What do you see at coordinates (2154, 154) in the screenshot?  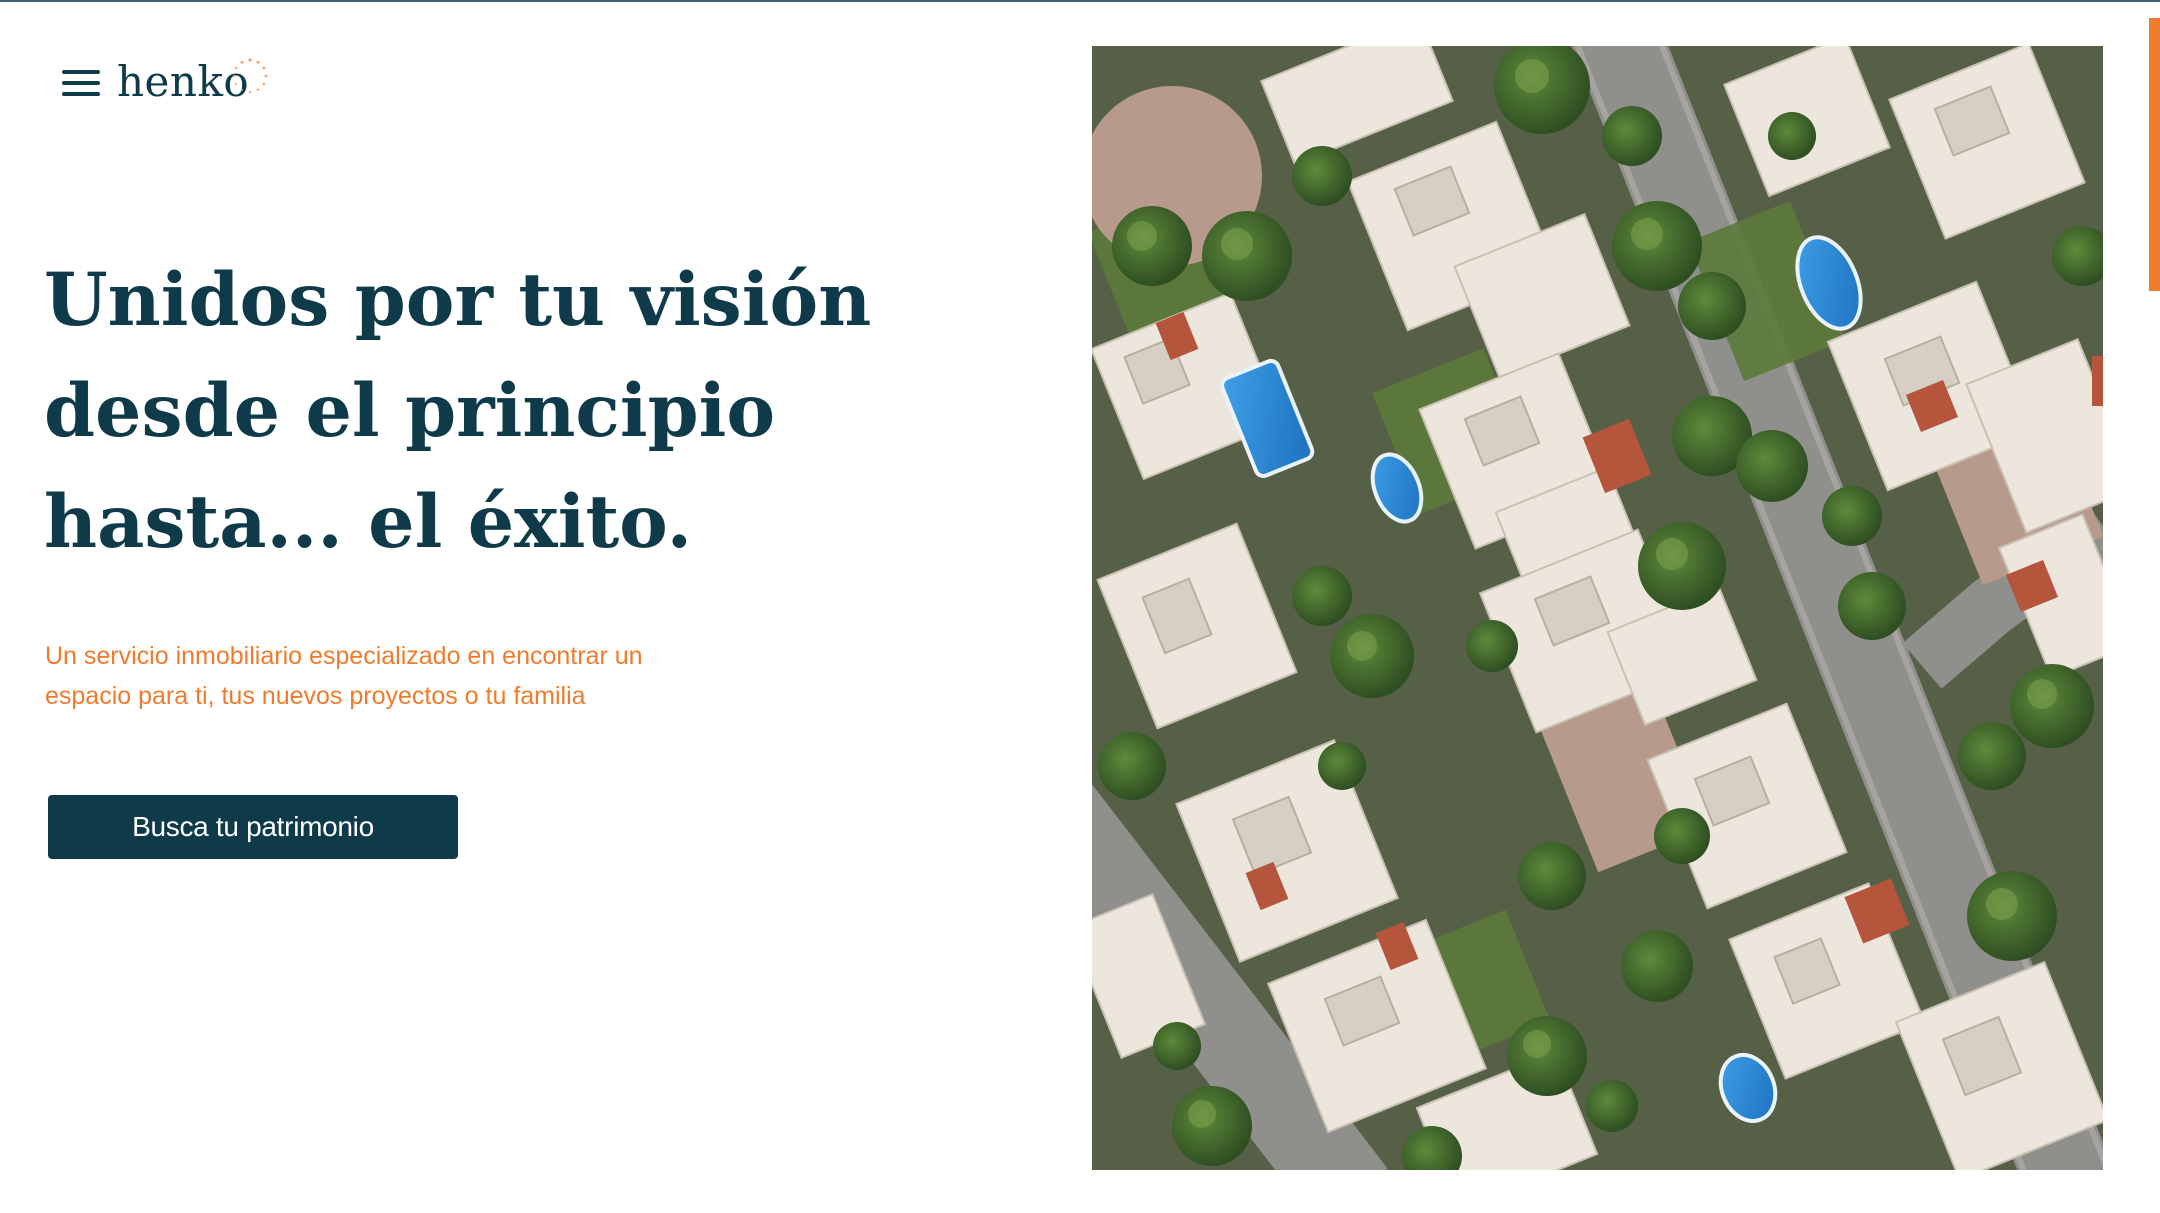 I see `scrollbar-thumb` at bounding box center [2154, 154].